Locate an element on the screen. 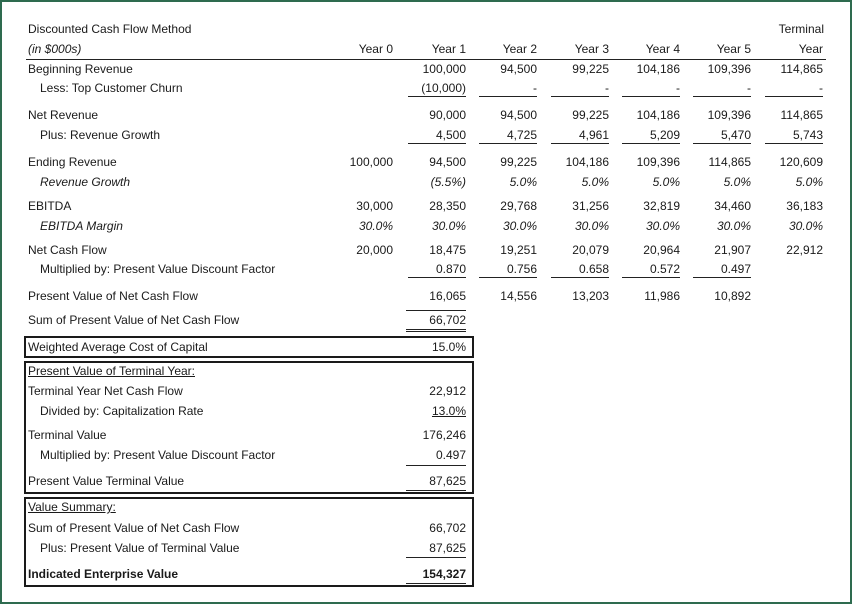  sum-pv-value: 66,702 is located at coordinates (447, 320).